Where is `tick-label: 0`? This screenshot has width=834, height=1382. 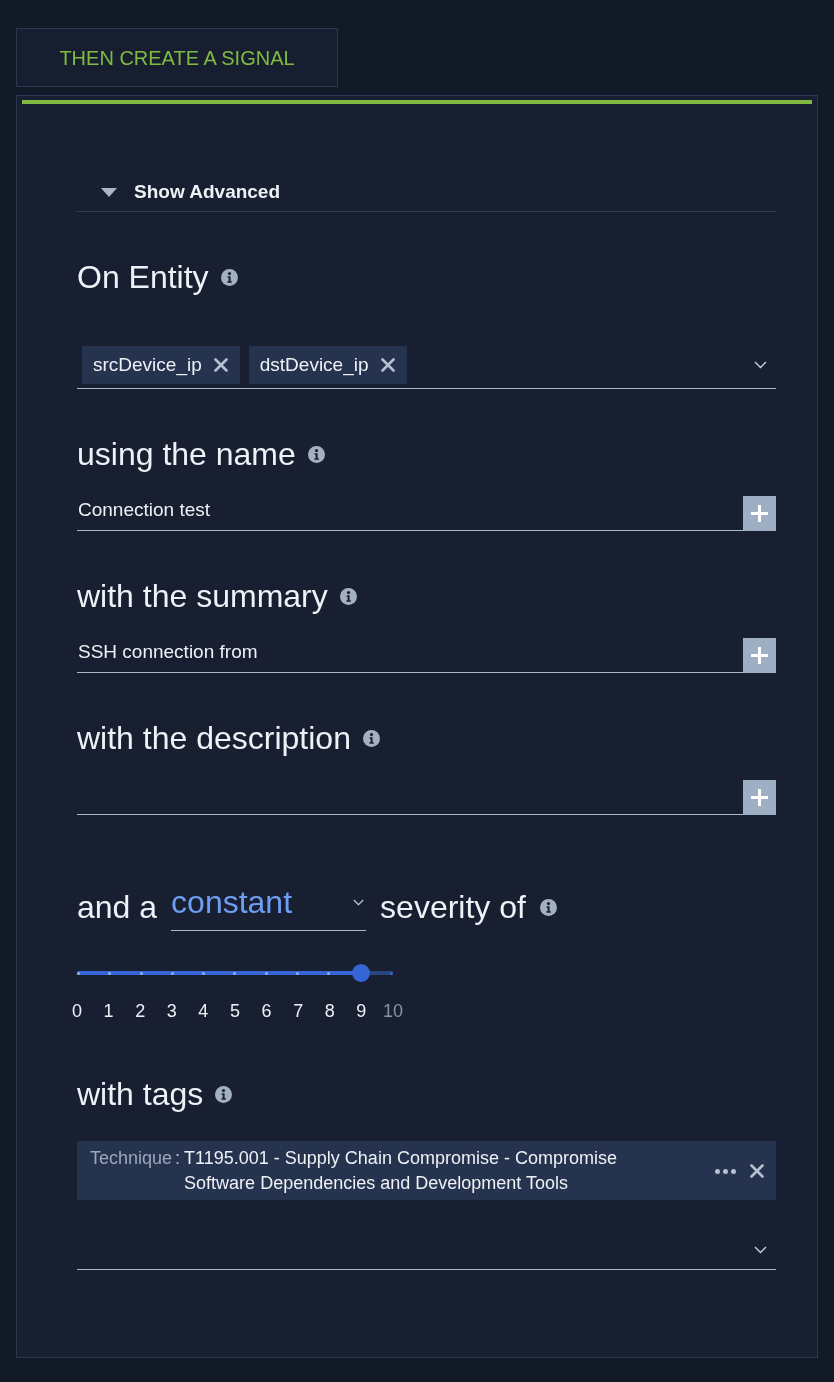
tick-label: 0 is located at coordinates (77, 1011).